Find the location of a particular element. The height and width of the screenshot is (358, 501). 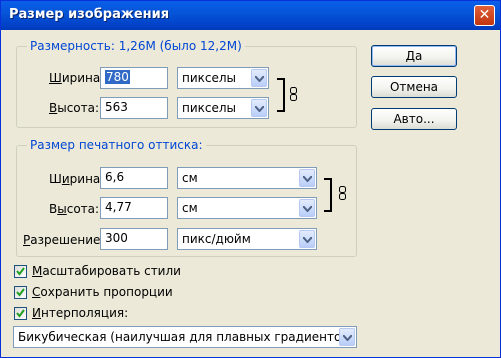

doc-width-unit-select: см is located at coordinates (247, 178).